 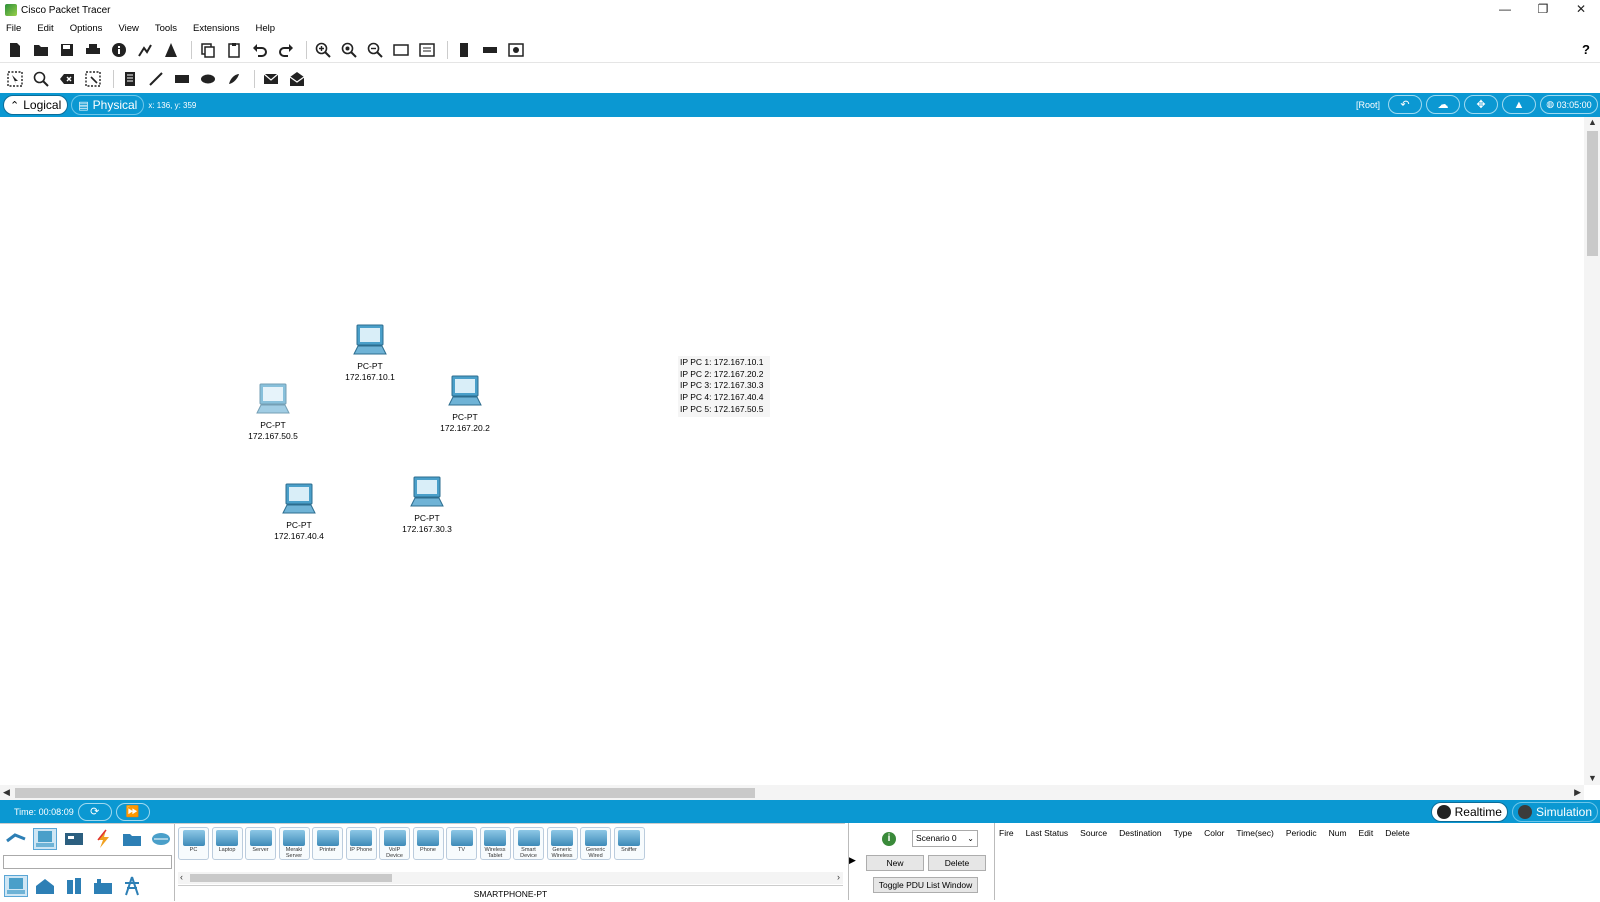 What do you see at coordinates (16, 886) in the screenshot?
I see `pc-subcategory-icon` at bounding box center [16, 886].